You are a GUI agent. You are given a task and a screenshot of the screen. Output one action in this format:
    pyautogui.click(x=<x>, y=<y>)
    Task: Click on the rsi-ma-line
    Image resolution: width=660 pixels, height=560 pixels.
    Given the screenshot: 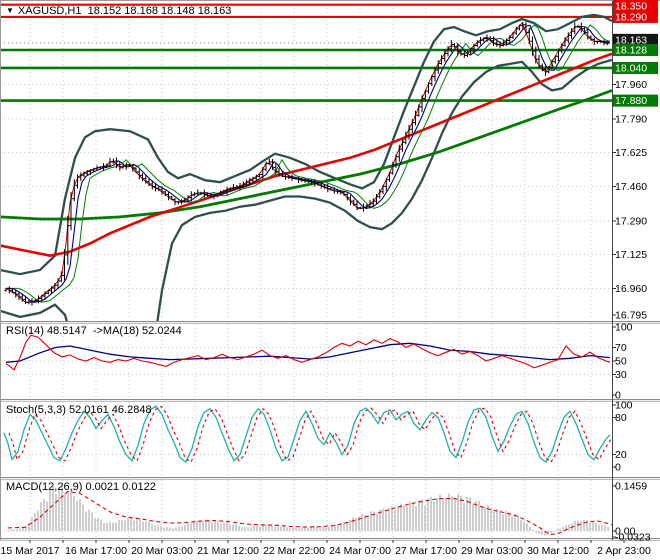 What is the action you would take?
    pyautogui.click(x=308, y=352)
    